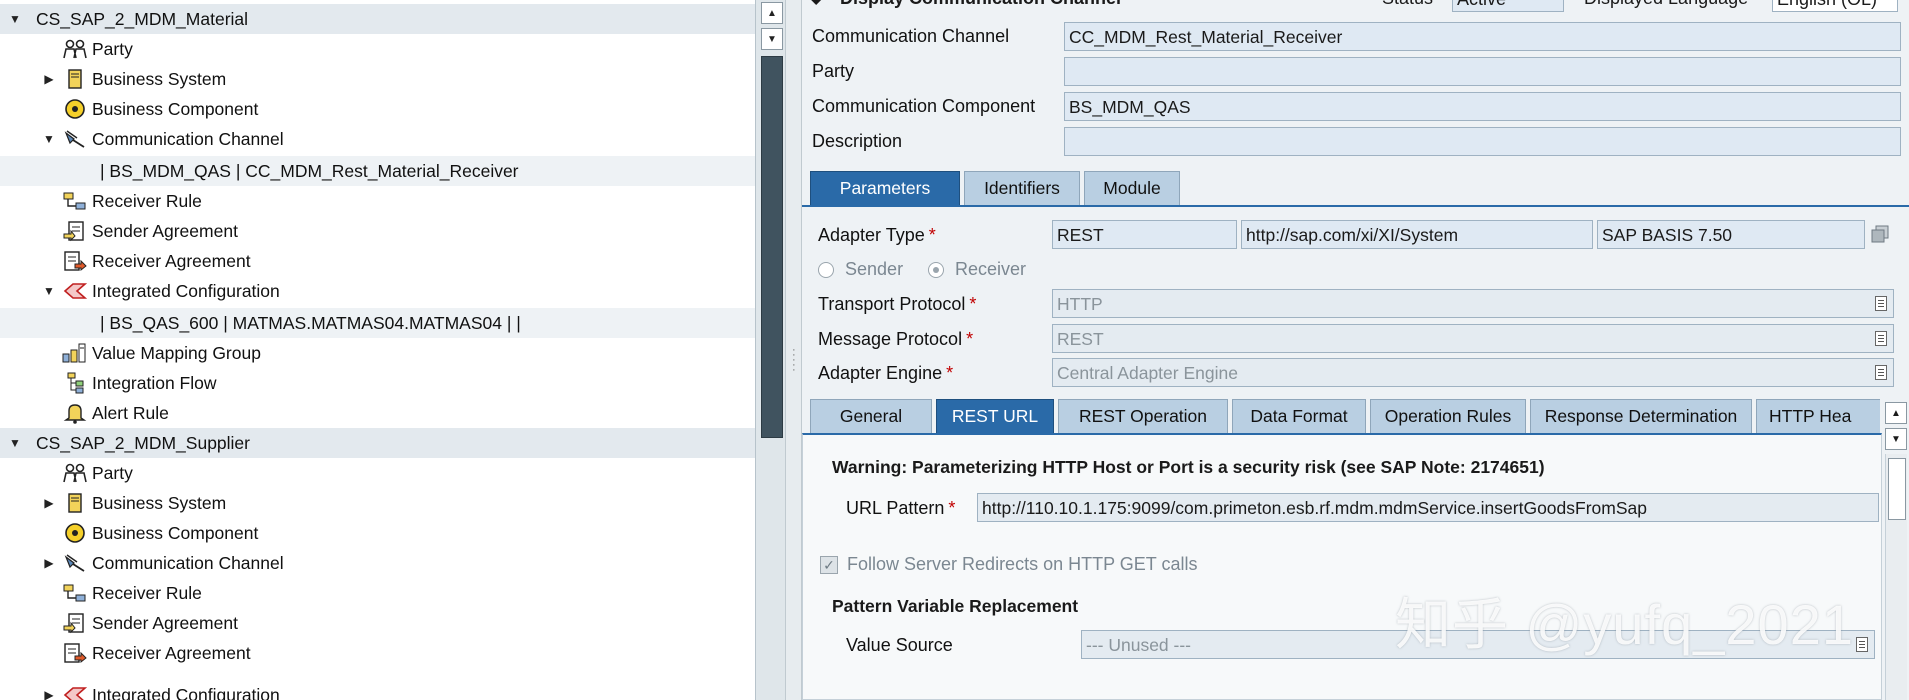  What do you see at coordinates (1818, 416) in the screenshot?
I see `tab-http-headers: HTTP Hea` at bounding box center [1818, 416].